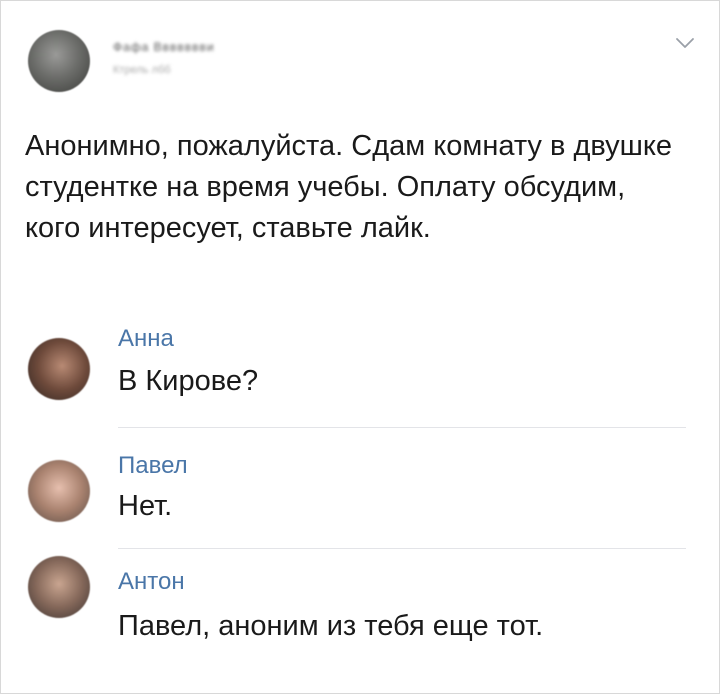 Image resolution: width=720 pixels, height=694 pixels. What do you see at coordinates (153, 466) in the screenshot?
I see `comment-author: Павел` at bounding box center [153, 466].